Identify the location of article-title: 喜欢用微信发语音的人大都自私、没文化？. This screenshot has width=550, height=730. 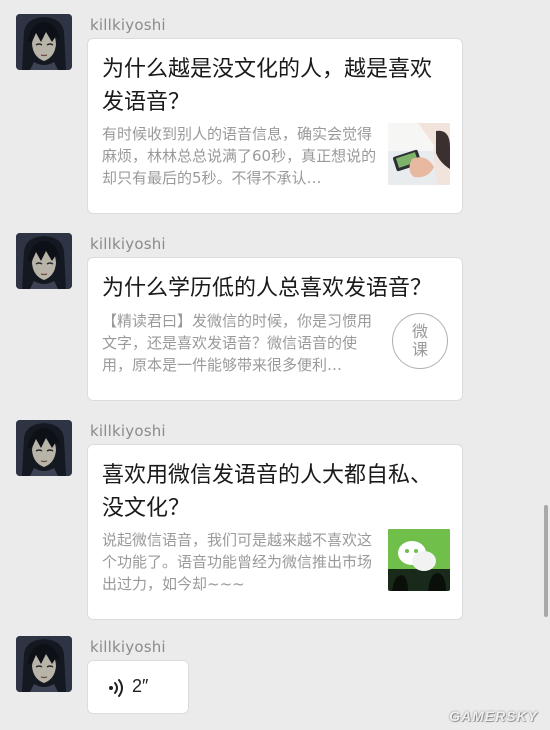
(267, 492).